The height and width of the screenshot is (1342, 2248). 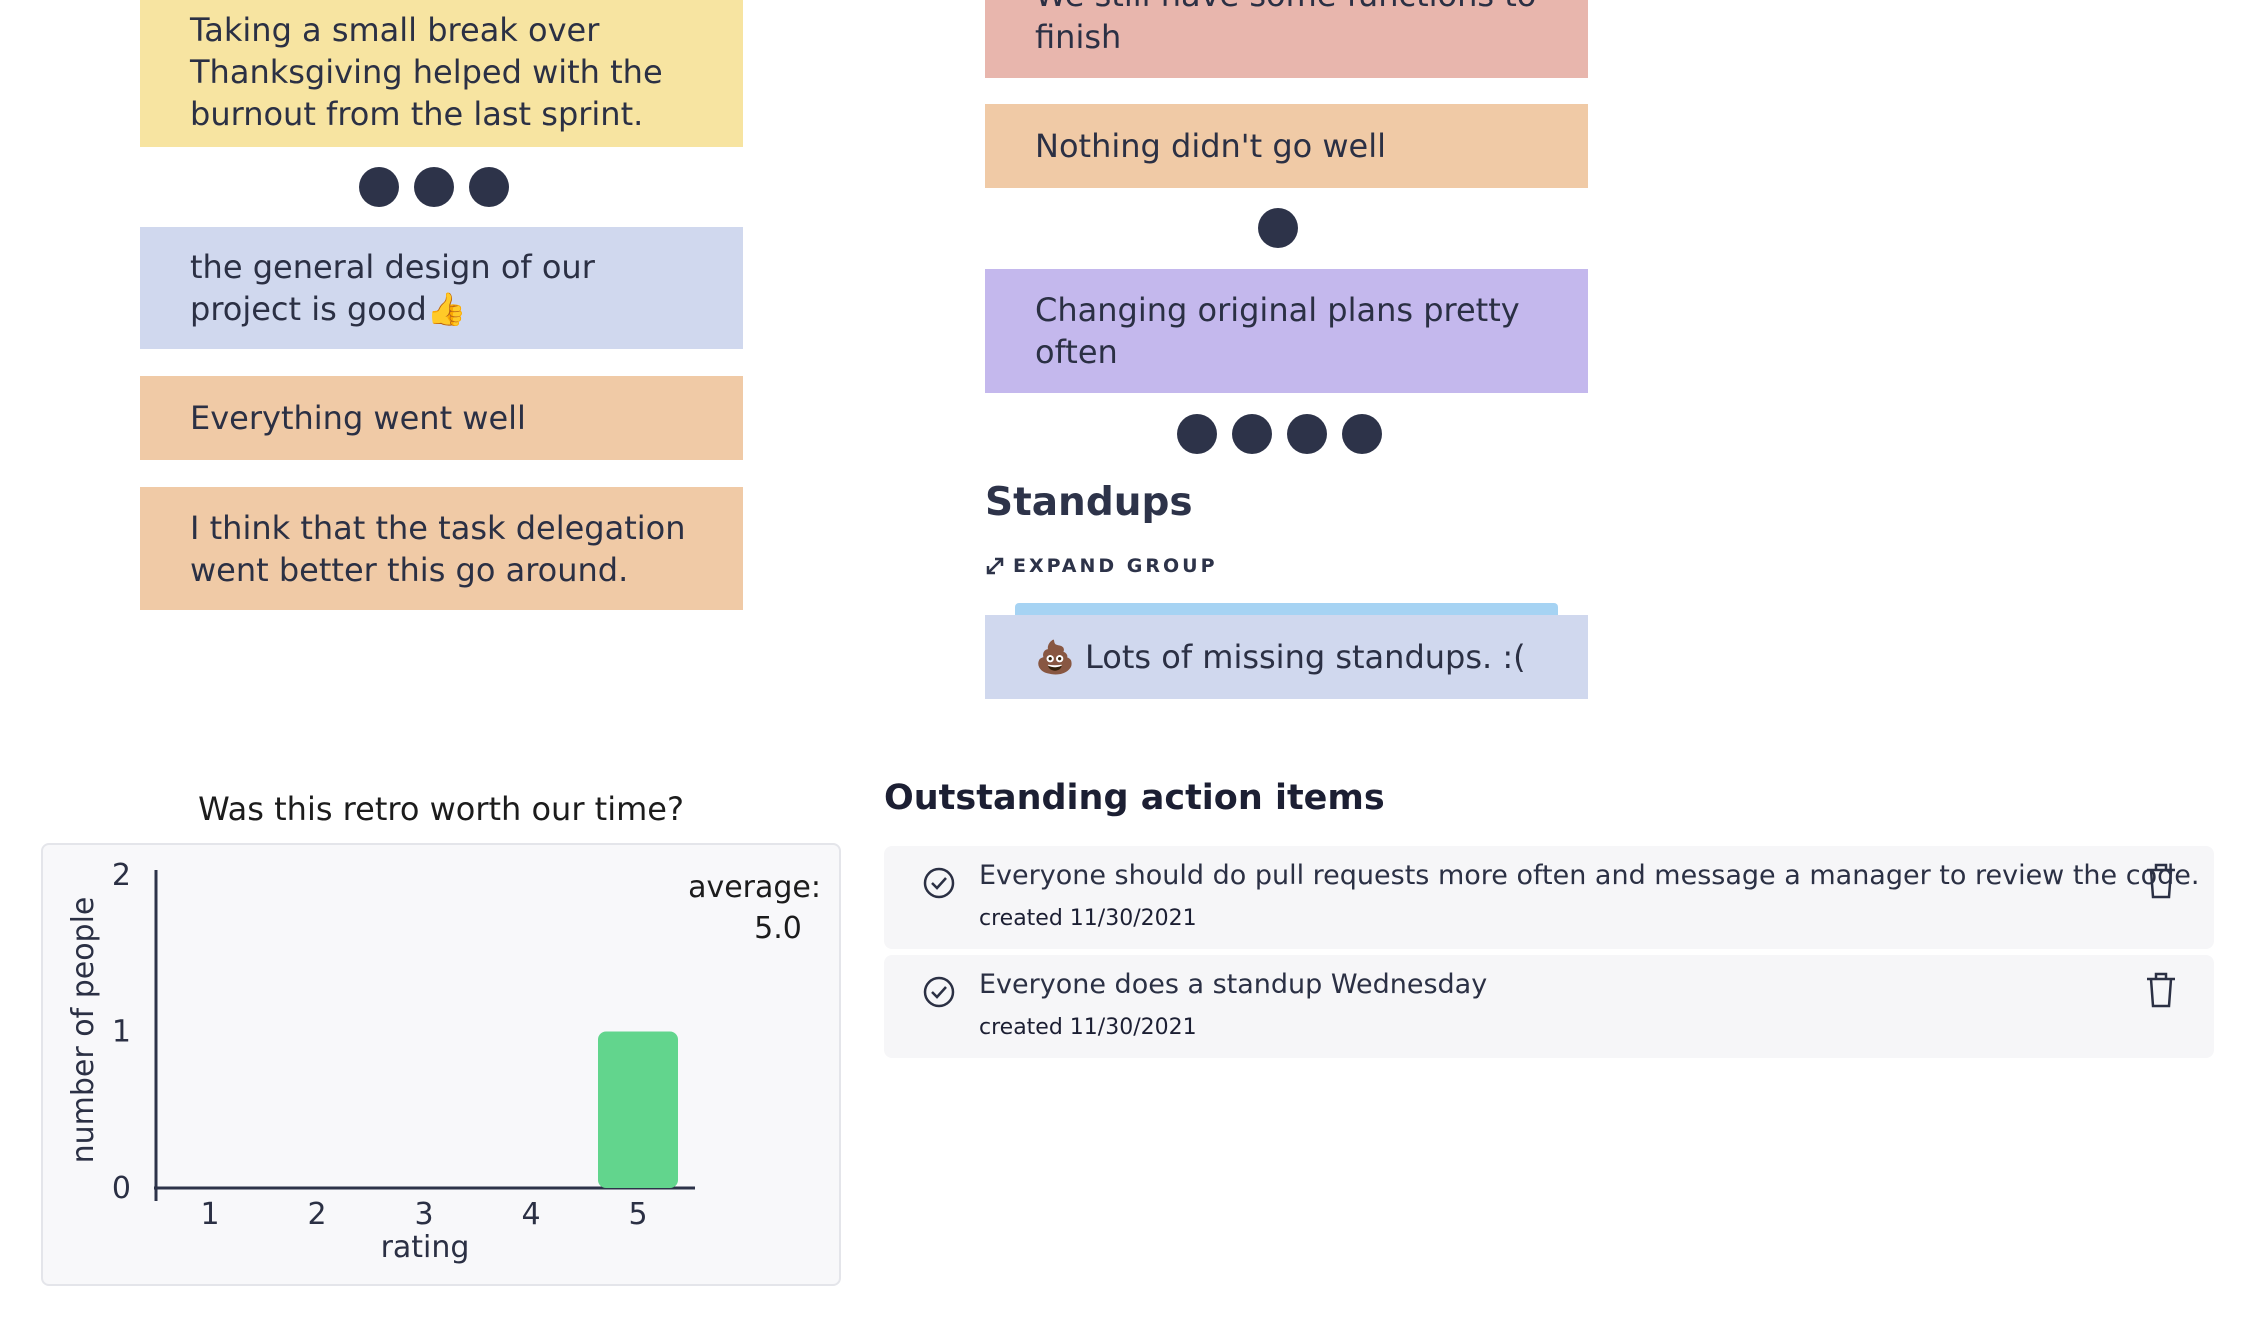 What do you see at coordinates (1277, 331) in the screenshot?
I see `card-text: Changing original plans pretty often` at bounding box center [1277, 331].